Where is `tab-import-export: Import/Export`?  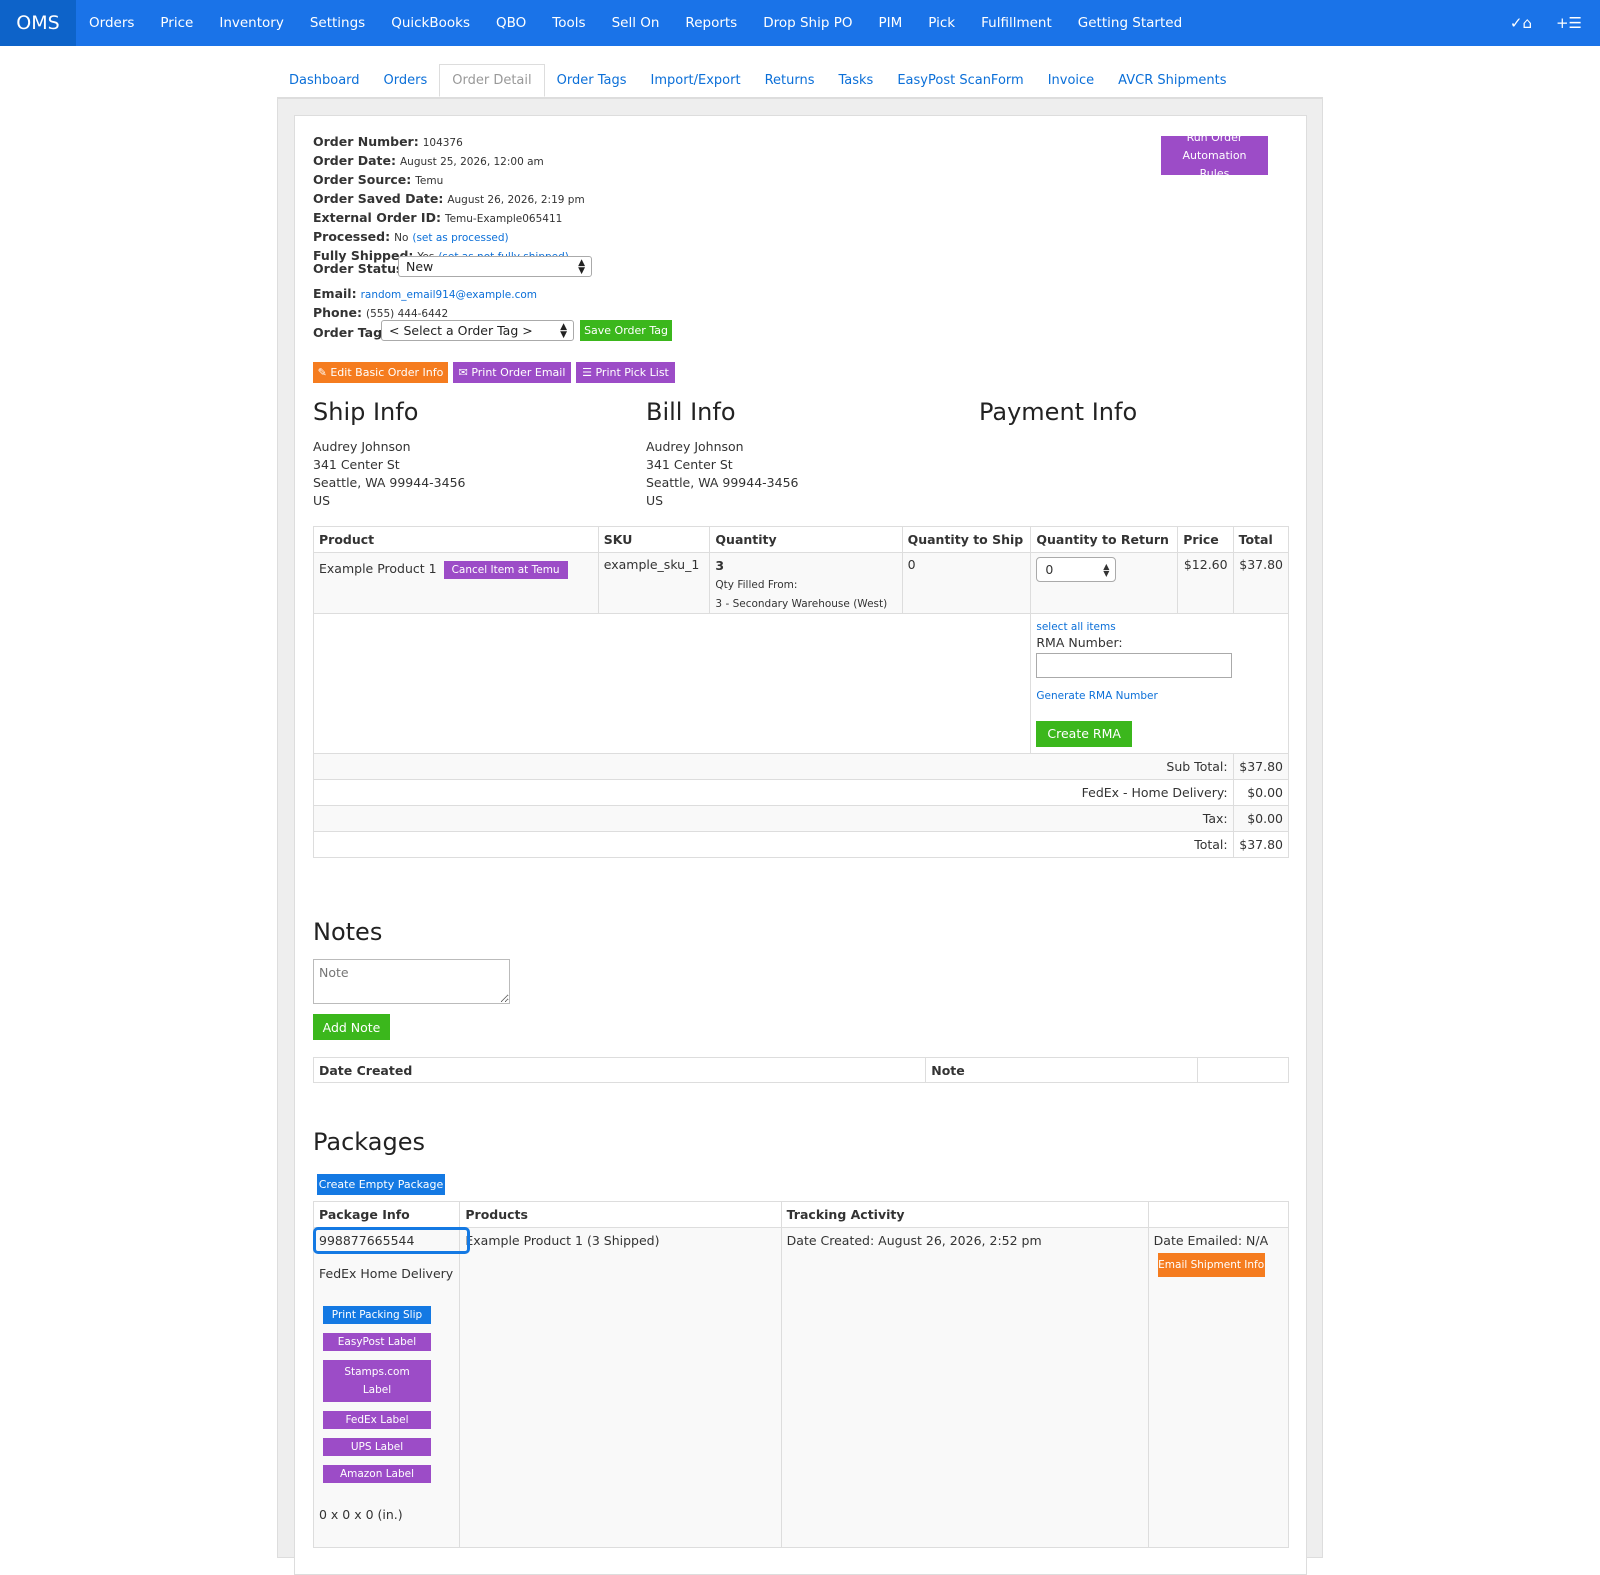 tab-import-export: Import/Export is located at coordinates (695, 80).